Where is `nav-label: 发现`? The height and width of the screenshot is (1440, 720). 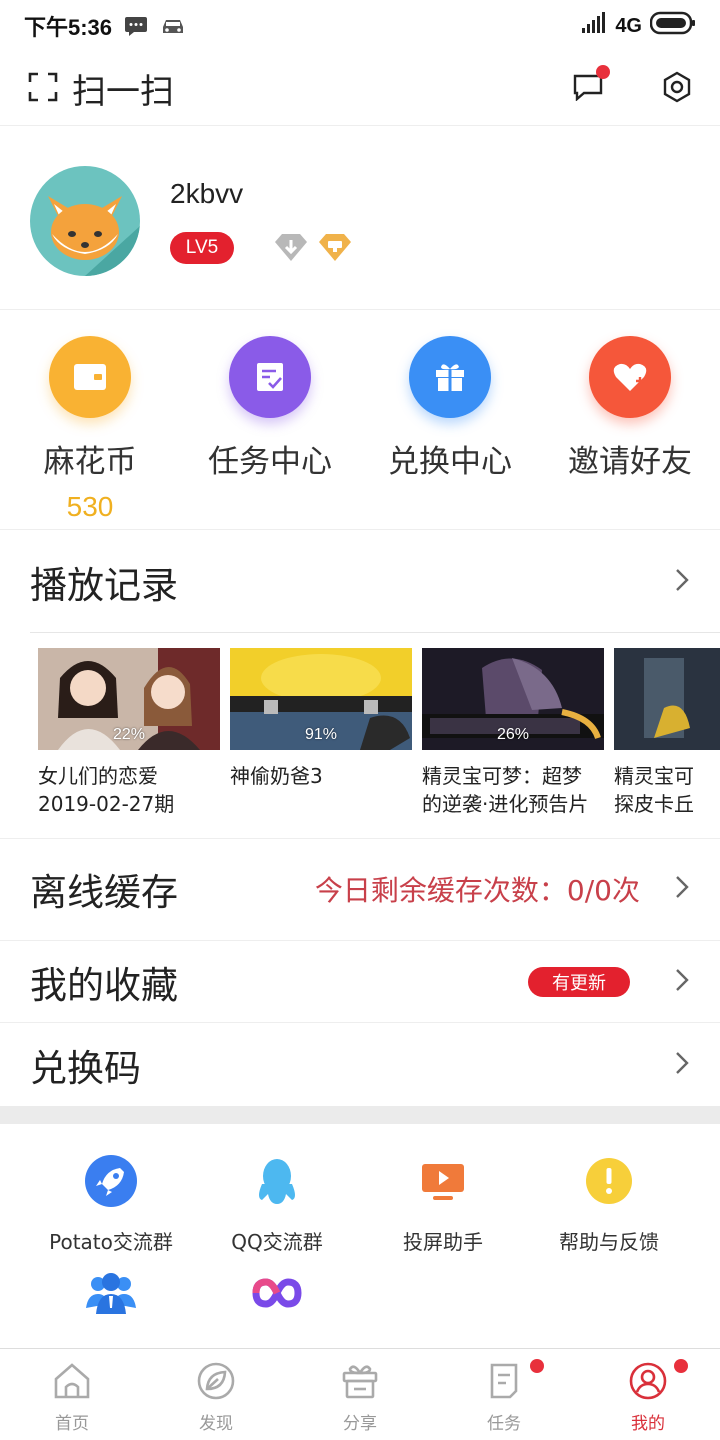 nav-label: 发现 is located at coordinates (216, 1424).